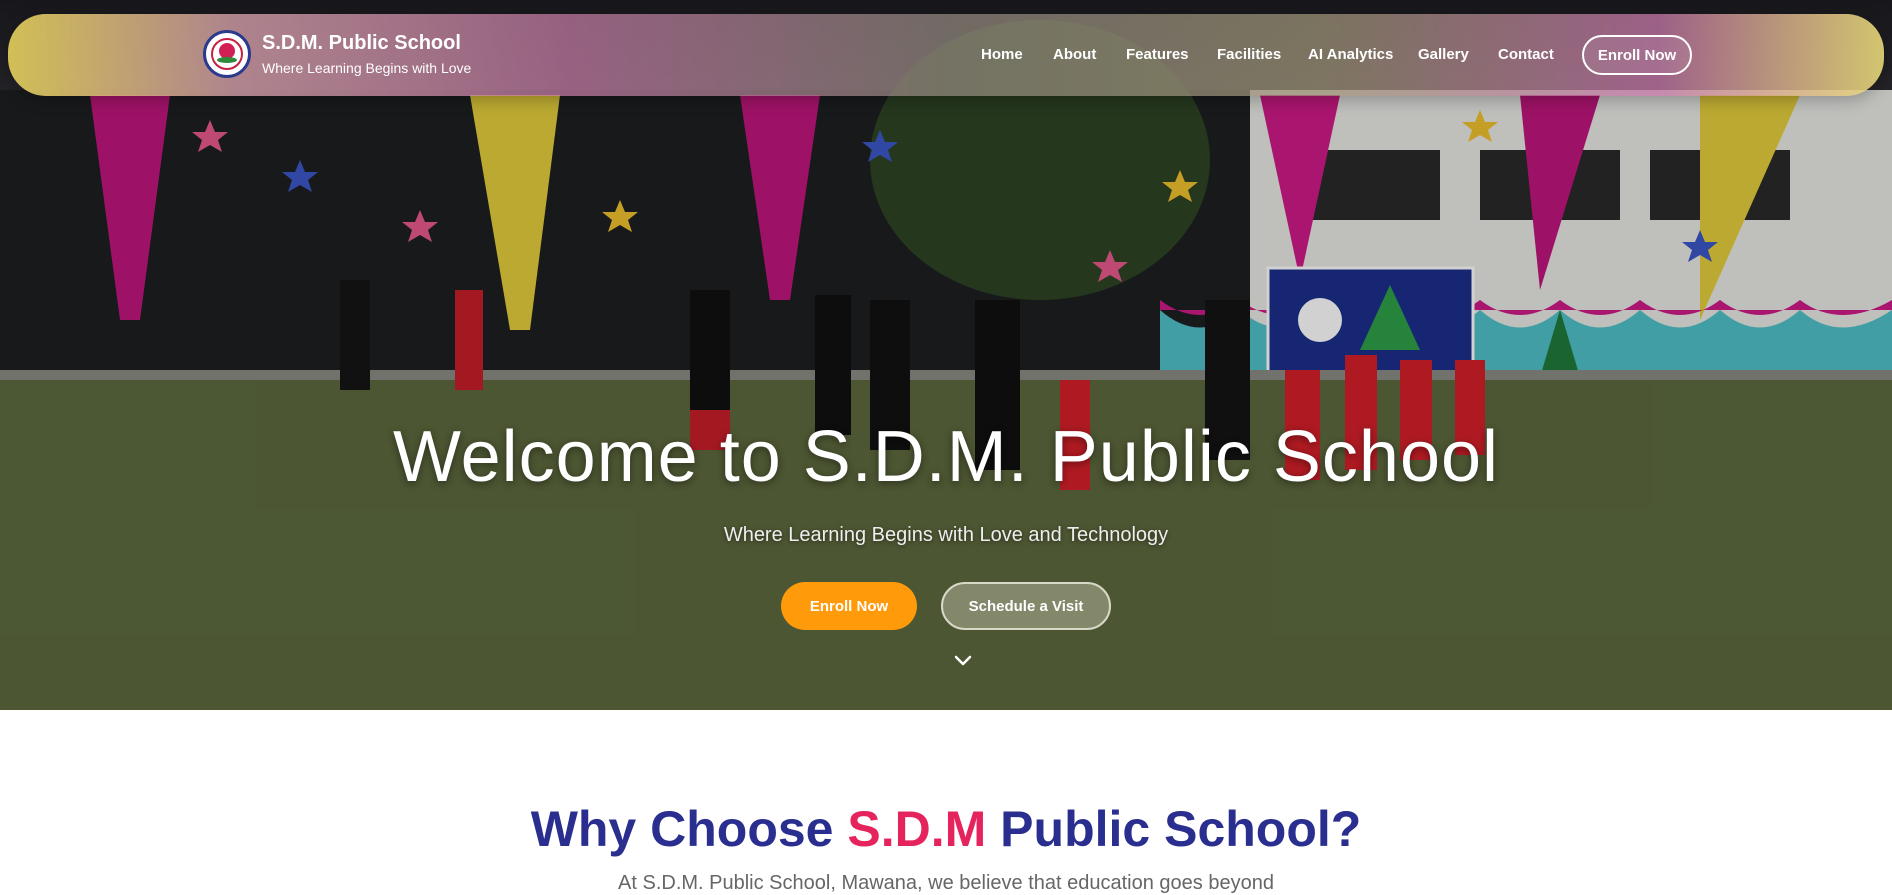  Describe the element at coordinates (361, 43) in the screenshot. I see `brand-name: S.D.M. Public School` at that location.